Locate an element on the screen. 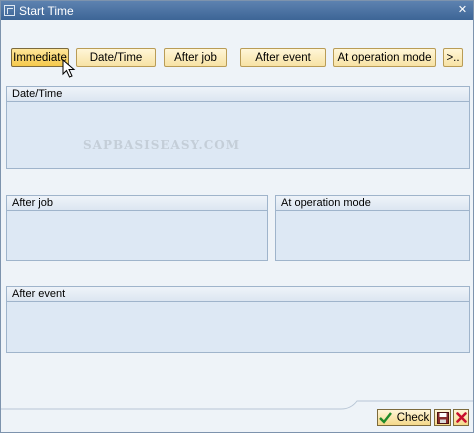 The image size is (474, 433). window-title: Start Time is located at coordinates (46, 10).